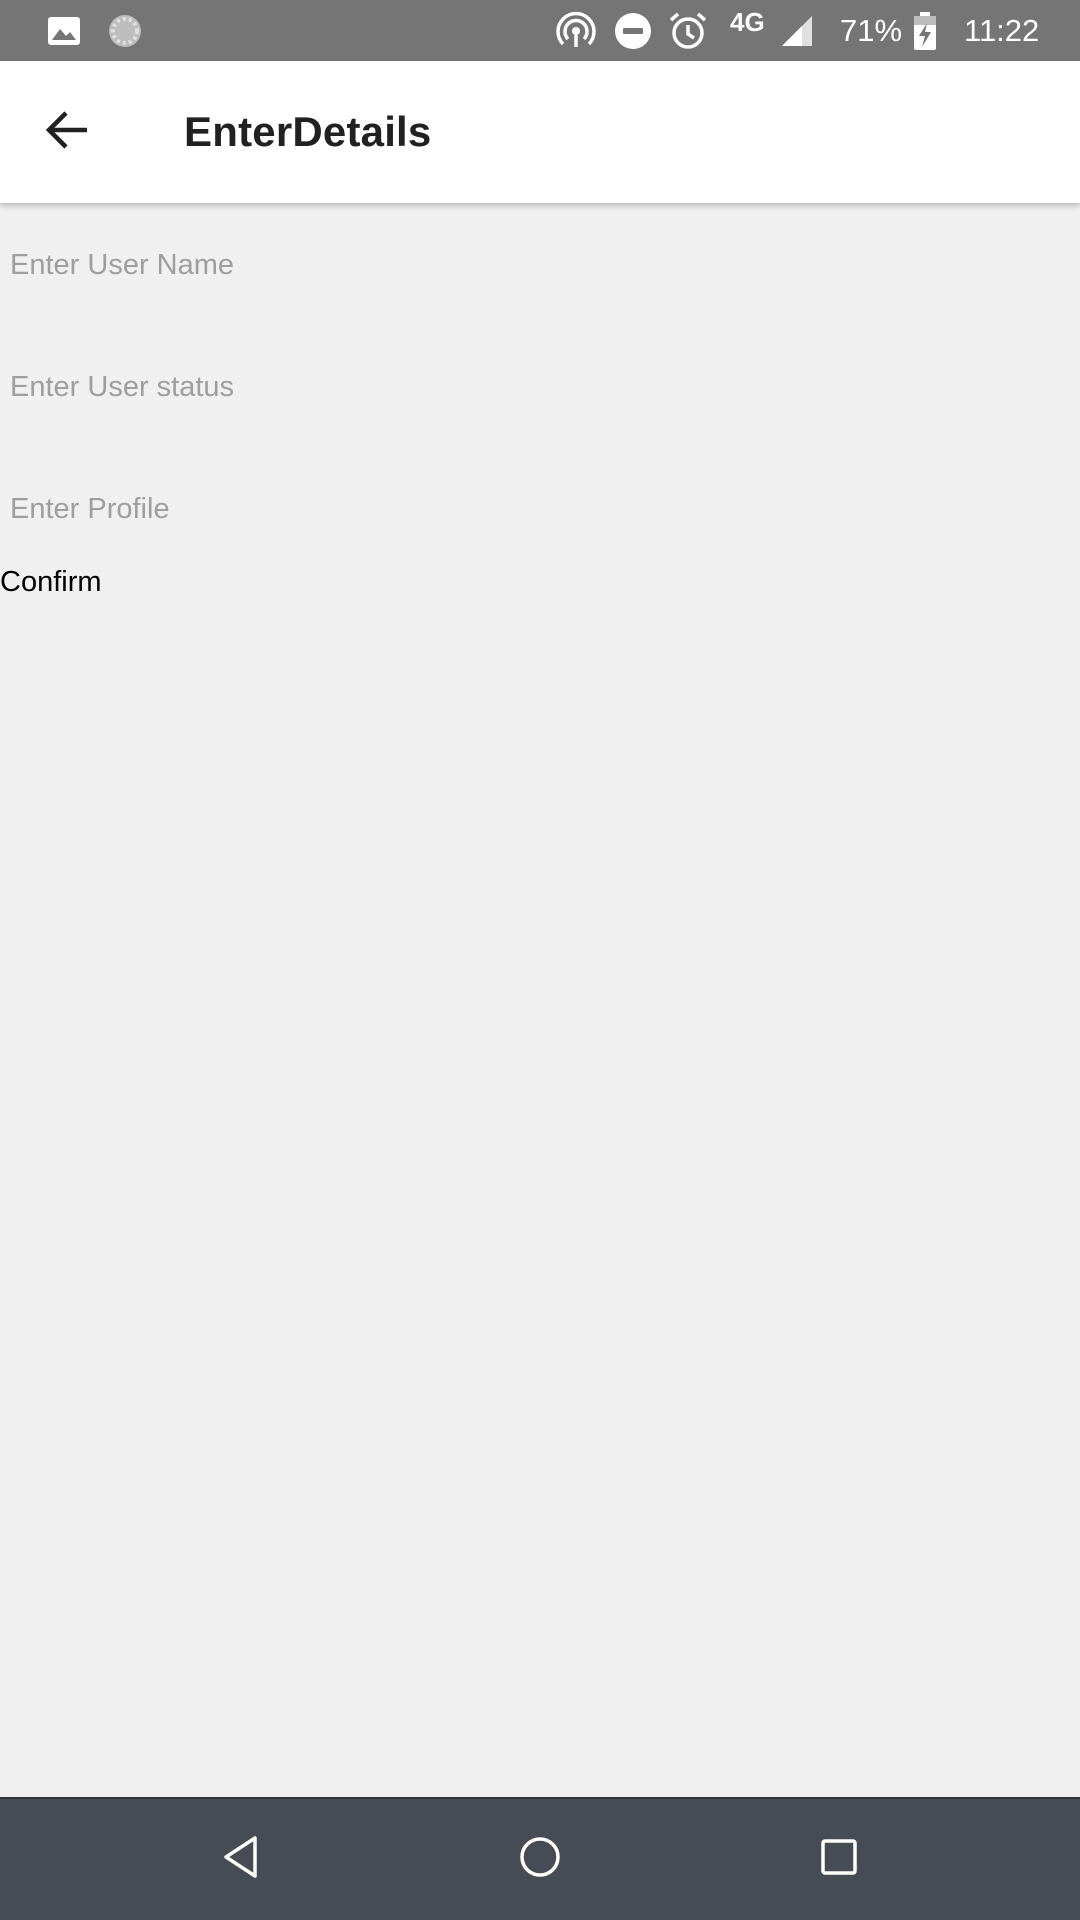 This screenshot has width=1080, height=1920. Describe the element at coordinates (64, 30) in the screenshot. I see `image-icon` at that location.